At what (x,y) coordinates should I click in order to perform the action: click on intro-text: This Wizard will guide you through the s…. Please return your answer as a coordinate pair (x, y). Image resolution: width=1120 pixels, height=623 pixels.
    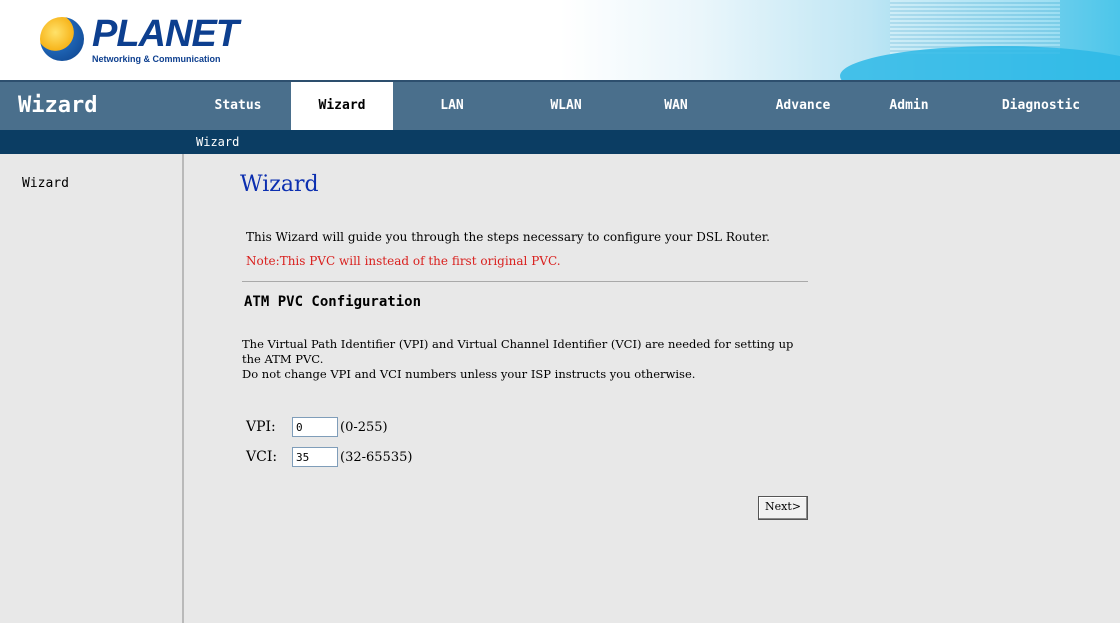
    Looking at the image, I should click on (508, 237).